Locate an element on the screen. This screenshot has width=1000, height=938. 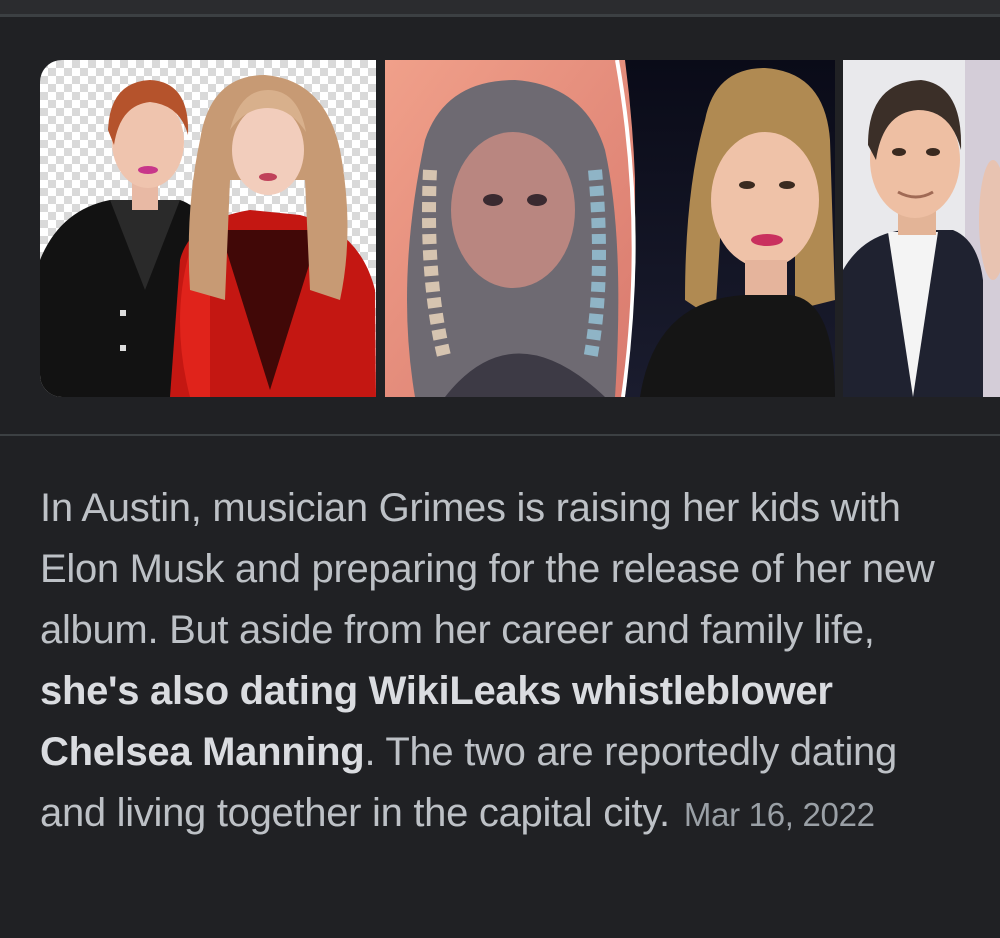
photo-two-people-checkerboard is located at coordinates (208, 228).